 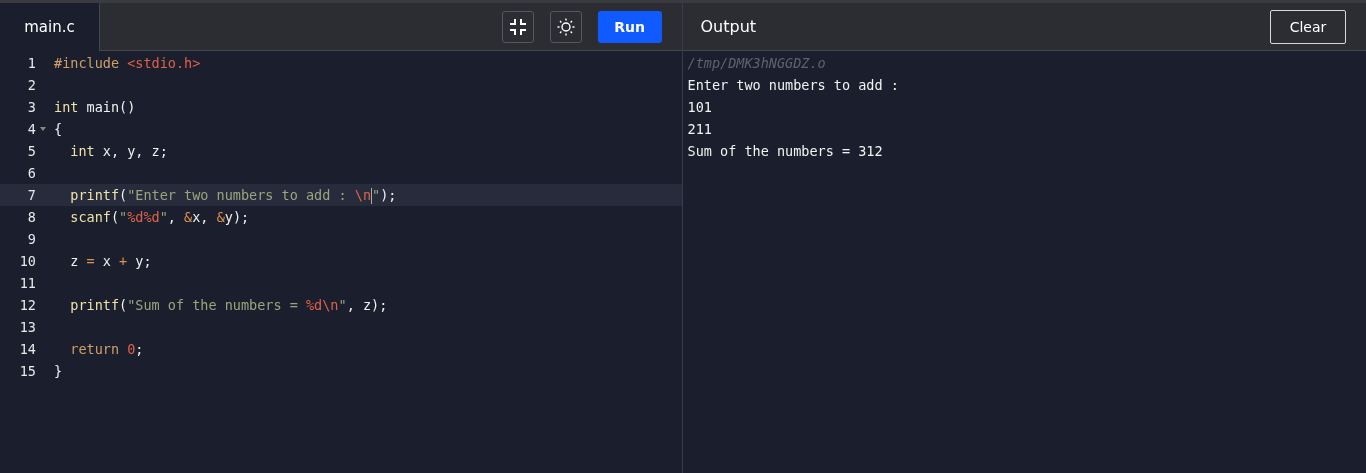 What do you see at coordinates (31, 107) in the screenshot?
I see `line-number: 3` at bounding box center [31, 107].